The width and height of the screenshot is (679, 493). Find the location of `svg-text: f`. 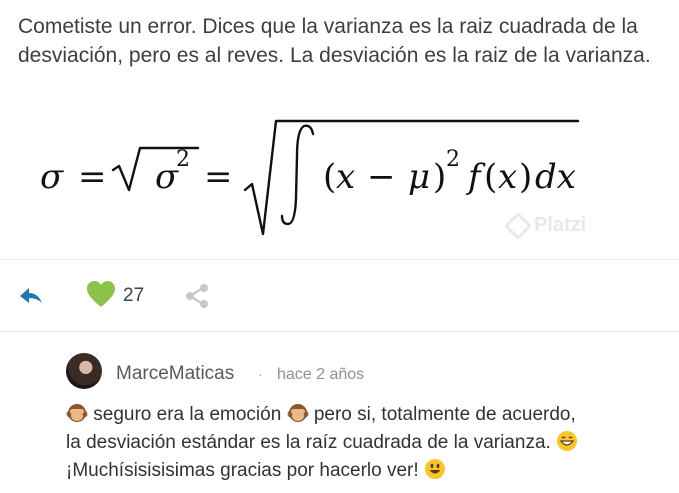

svg-text: f is located at coordinates (475, 177).